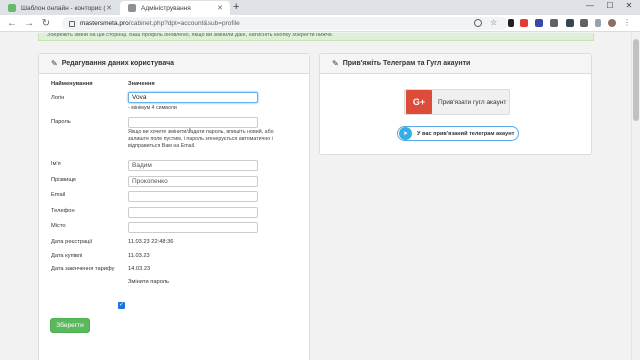  I want to click on extension-dark-icon, so click(570, 23).